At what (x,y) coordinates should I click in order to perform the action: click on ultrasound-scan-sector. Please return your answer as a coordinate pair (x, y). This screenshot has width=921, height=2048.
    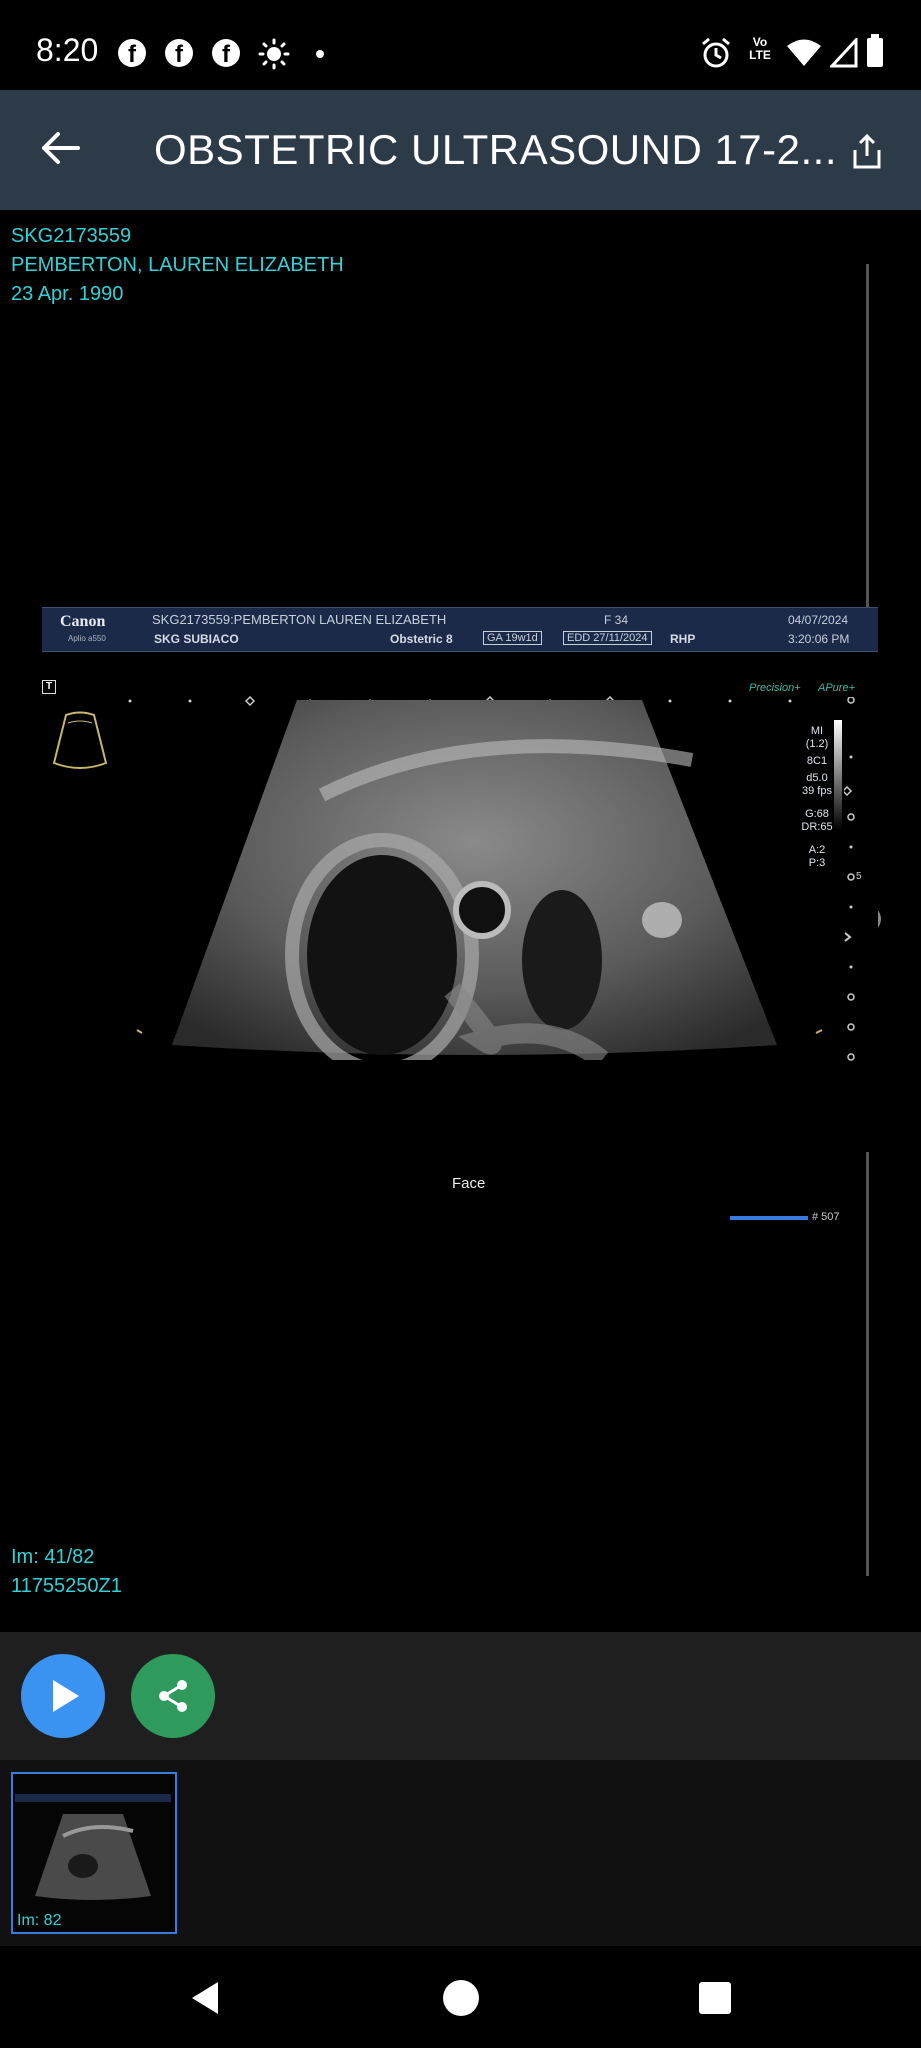
    Looking at the image, I should click on (479, 880).